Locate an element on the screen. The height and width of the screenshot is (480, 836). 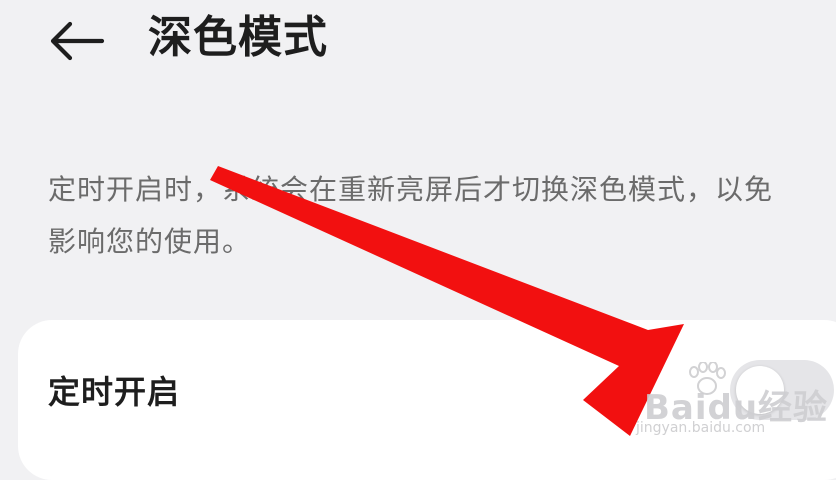
scheduled-setting-label: 定时开启 is located at coordinates (114, 392).